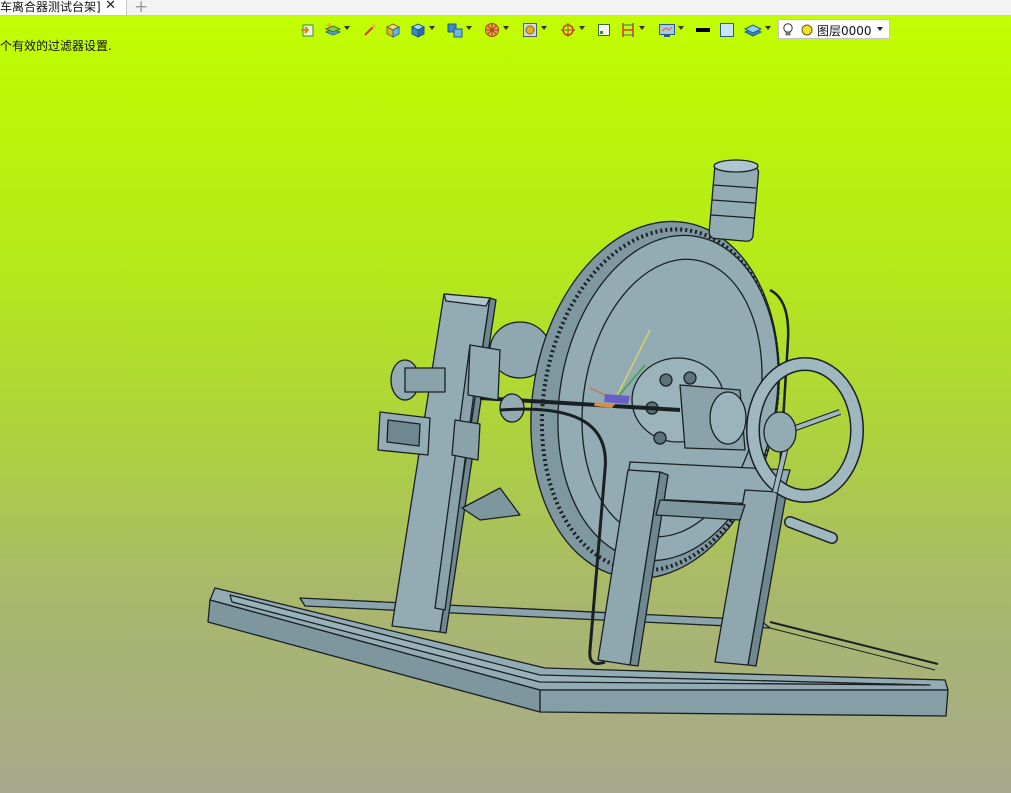  I want to click on render-mode-button, so click(535, 30).